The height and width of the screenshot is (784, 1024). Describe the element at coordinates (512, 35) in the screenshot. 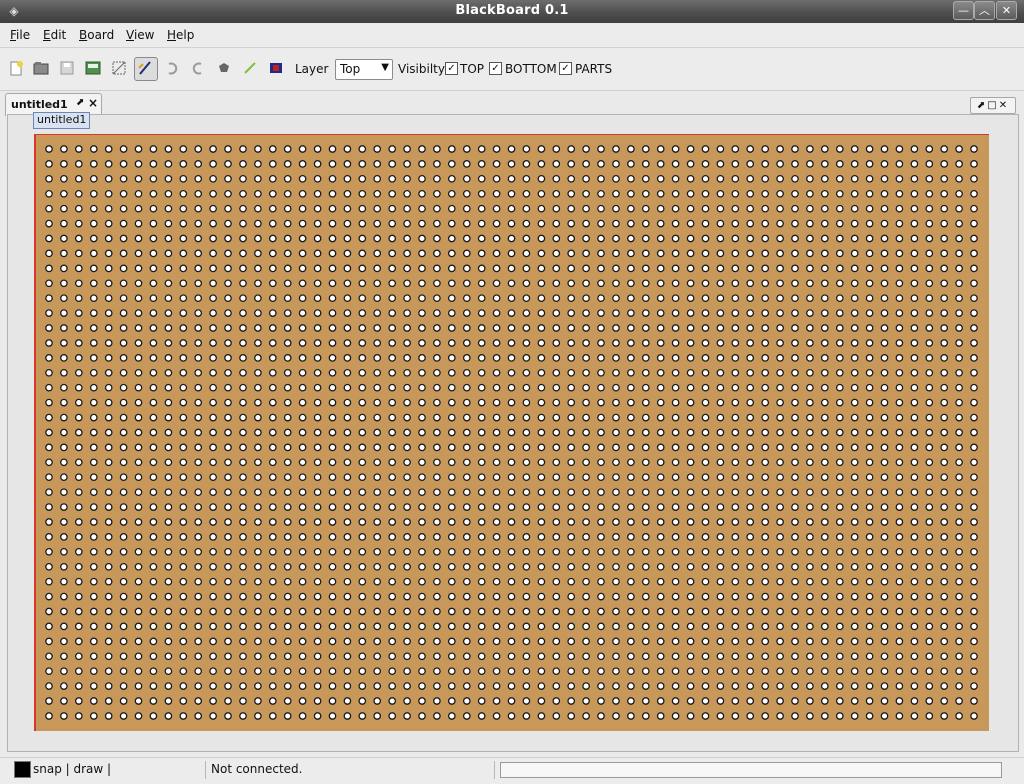

I see `menu-bar: File Edit Board View Help` at that location.